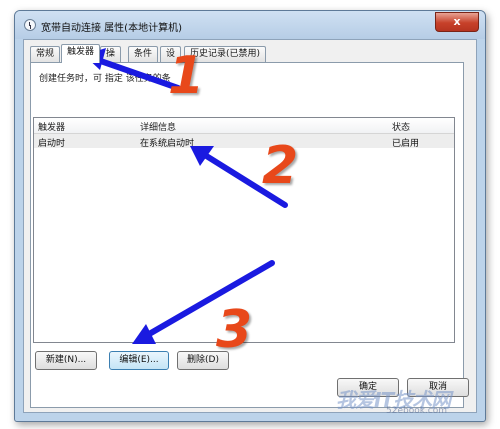 Image resolution: width=500 pixels, height=429 pixels. Describe the element at coordinates (208, 300) in the screenshot. I see `arrow-to-edit-button` at that location.